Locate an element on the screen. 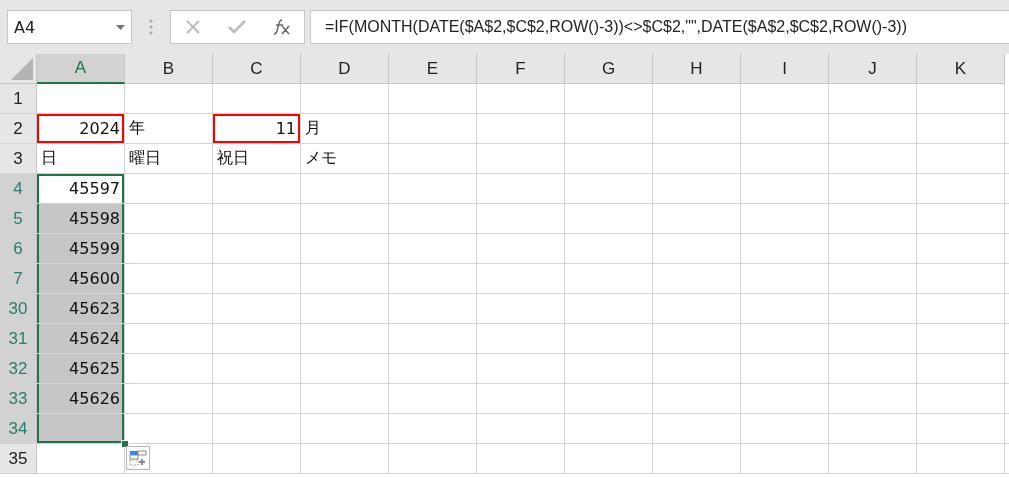 The height and width of the screenshot is (478, 1009). cell: 45599 is located at coordinates (81, 248).